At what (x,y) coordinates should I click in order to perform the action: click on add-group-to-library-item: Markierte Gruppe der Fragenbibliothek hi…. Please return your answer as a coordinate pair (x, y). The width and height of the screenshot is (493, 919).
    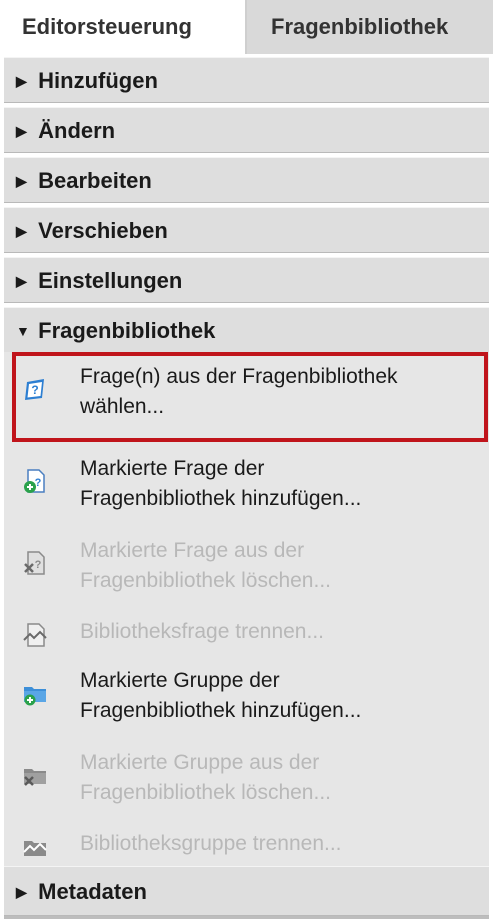
    Looking at the image, I should click on (246, 702).